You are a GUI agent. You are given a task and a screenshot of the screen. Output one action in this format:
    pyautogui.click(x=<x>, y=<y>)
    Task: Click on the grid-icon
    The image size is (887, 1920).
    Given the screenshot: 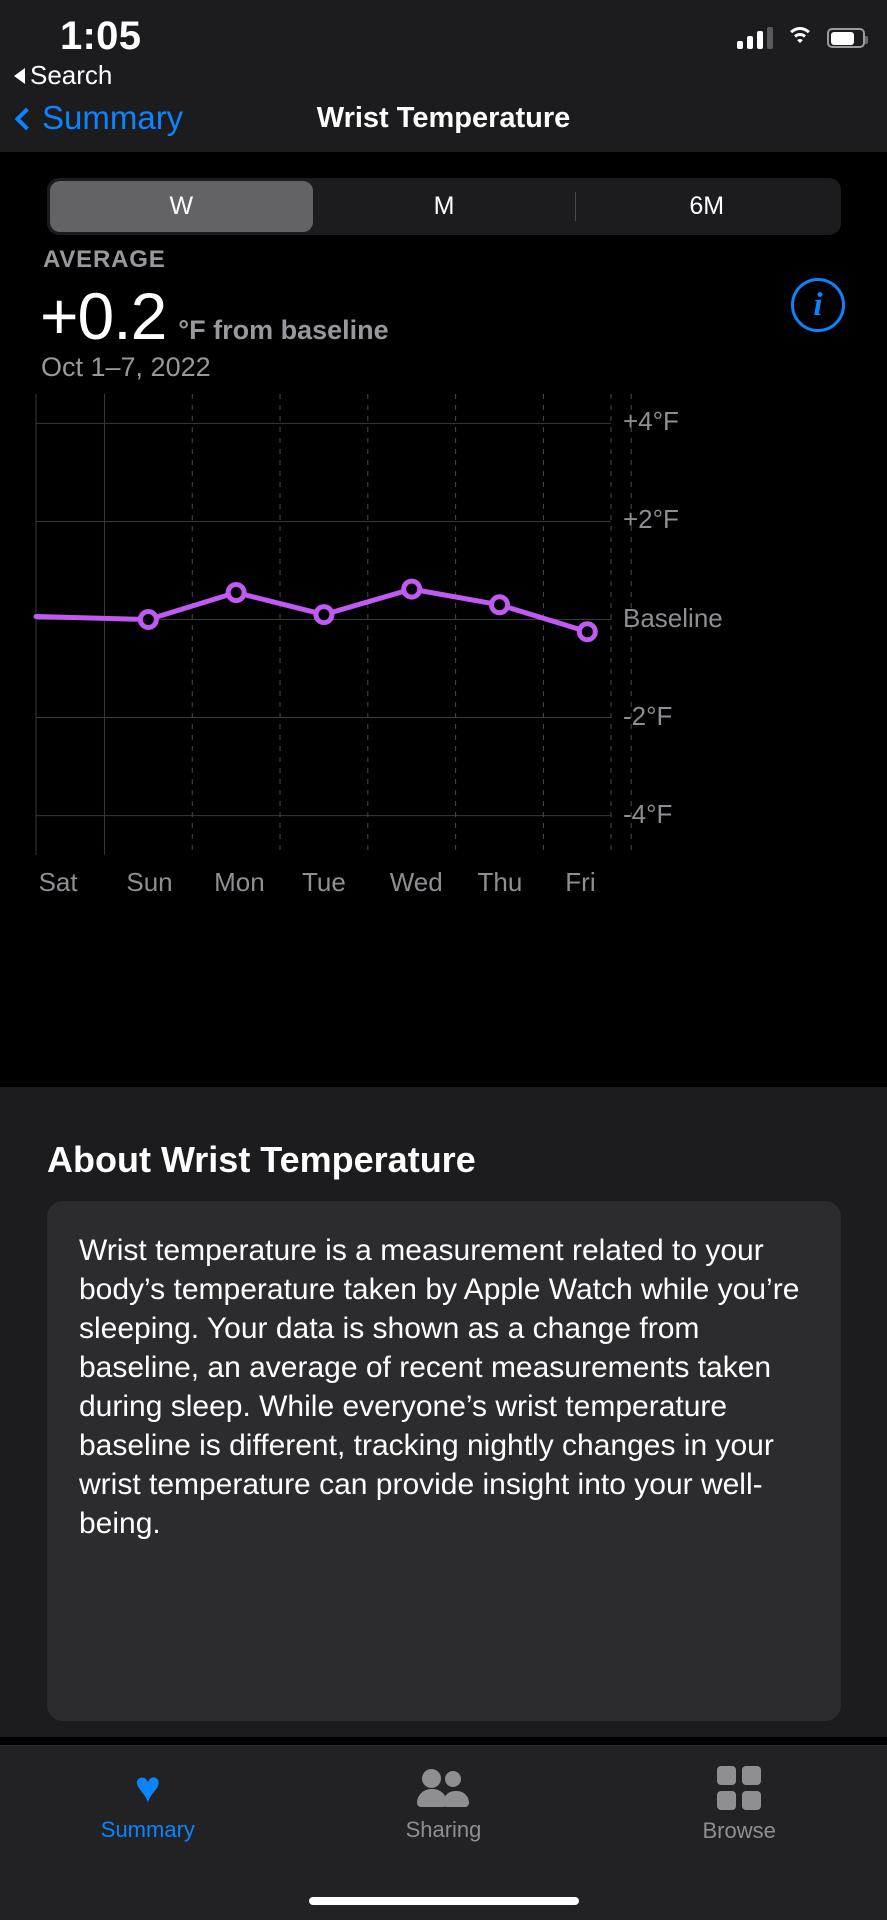 What is the action you would take?
    pyautogui.click(x=739, y=1788)
    